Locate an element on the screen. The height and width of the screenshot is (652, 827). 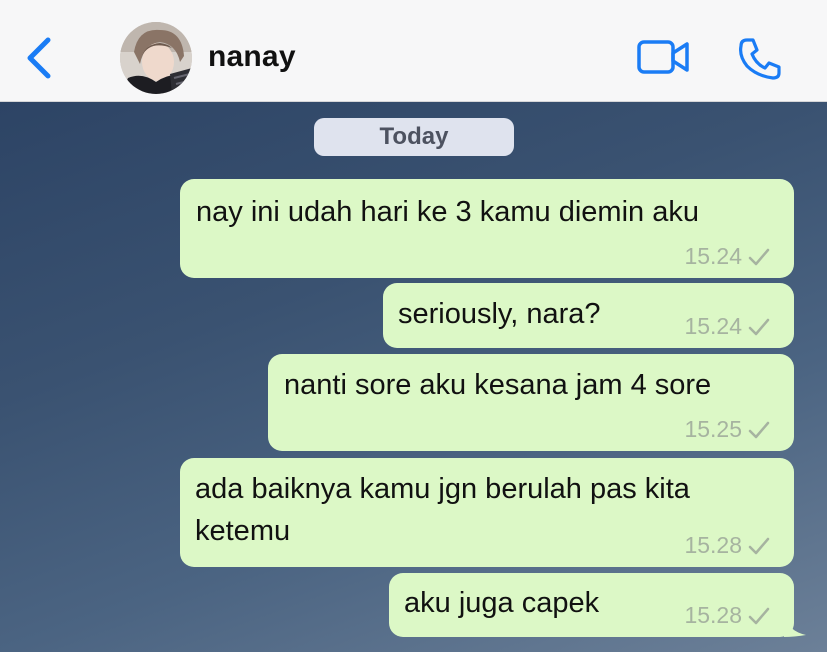
message-bubble: seriously, nara? 15.24 is located at coordinates (588, 315).